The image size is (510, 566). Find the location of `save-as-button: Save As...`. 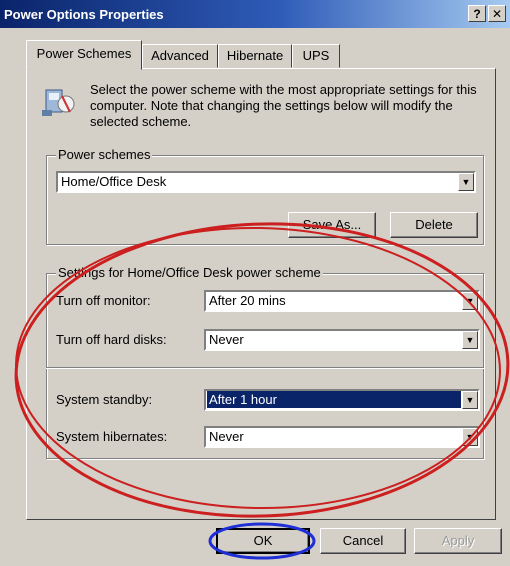

save-as-button: Save As... is located at coordinates (332, 225).